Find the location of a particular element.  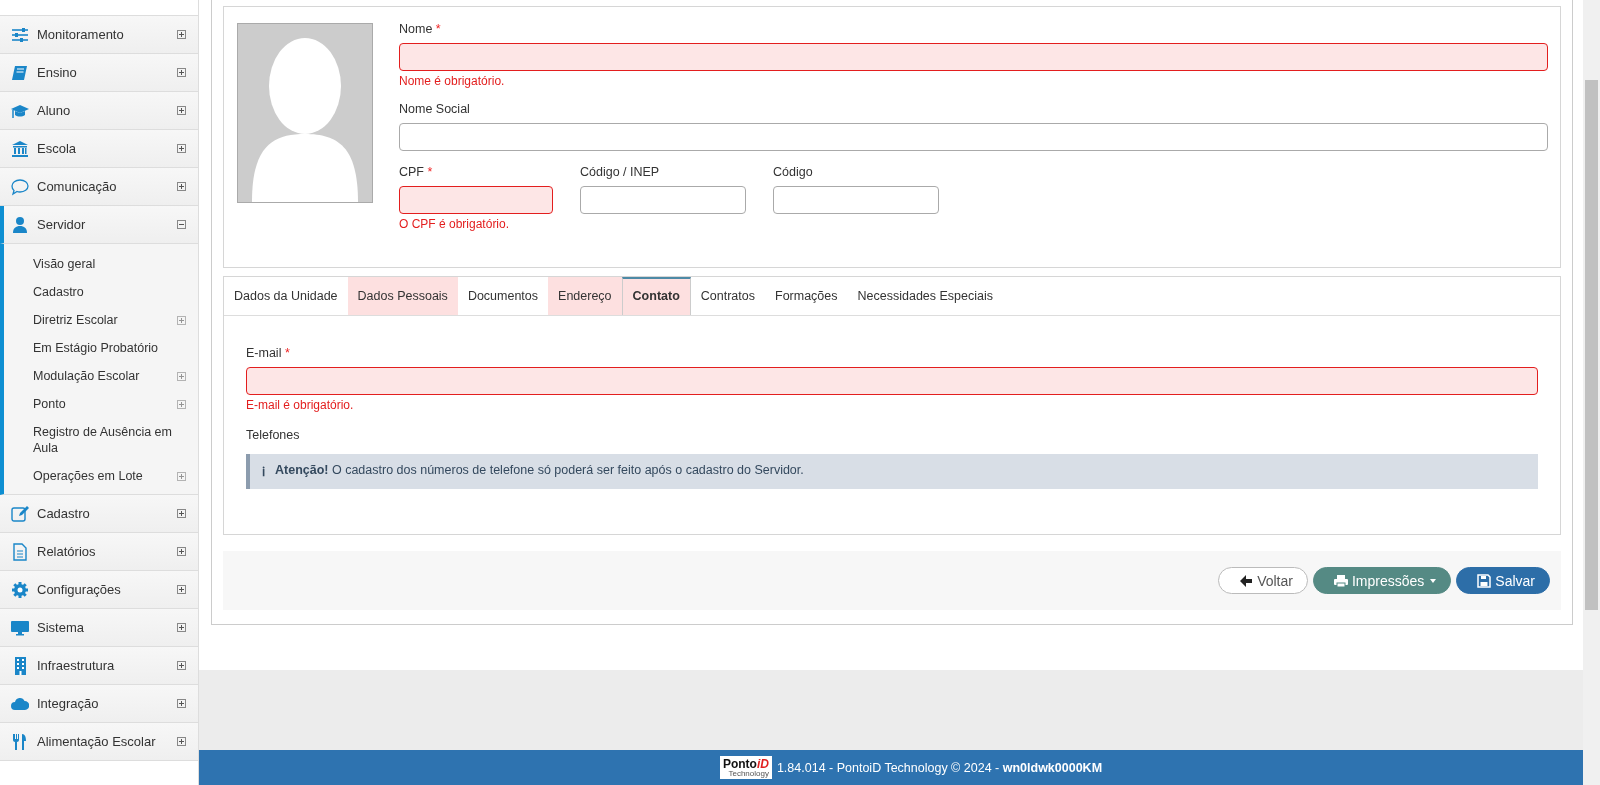

field-label: CPF * is located at coordinates (416, 172).